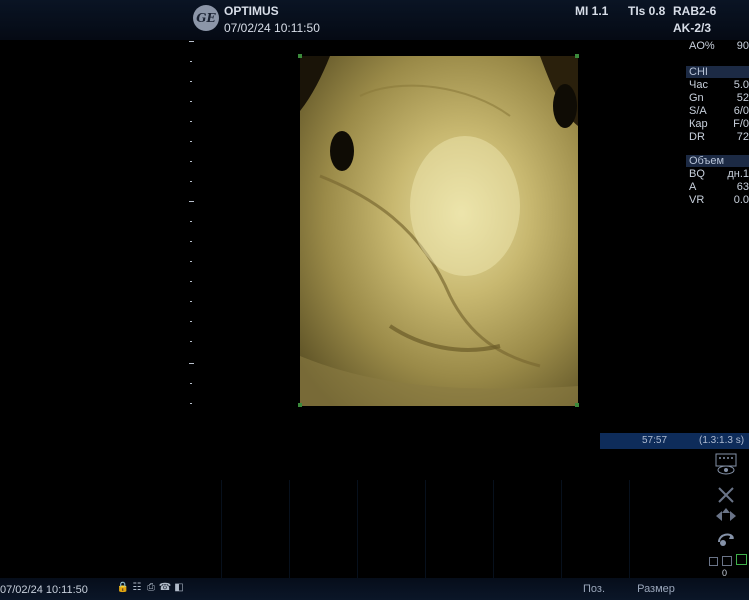  Describe the element at coordinates (44, 590) in the screenshot. I see `footer-datetime: 07/02/24 10:11:50` at that location.